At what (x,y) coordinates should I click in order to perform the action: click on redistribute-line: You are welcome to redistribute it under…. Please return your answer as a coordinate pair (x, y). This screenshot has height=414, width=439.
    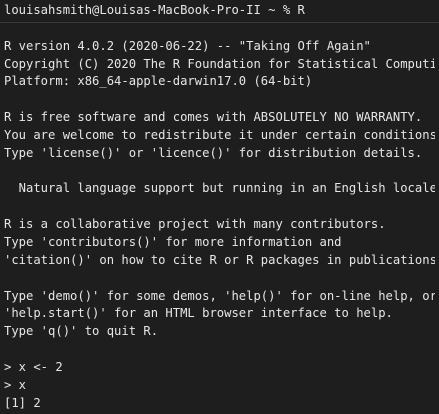
    Looking at the image, I should click on (219, 134).